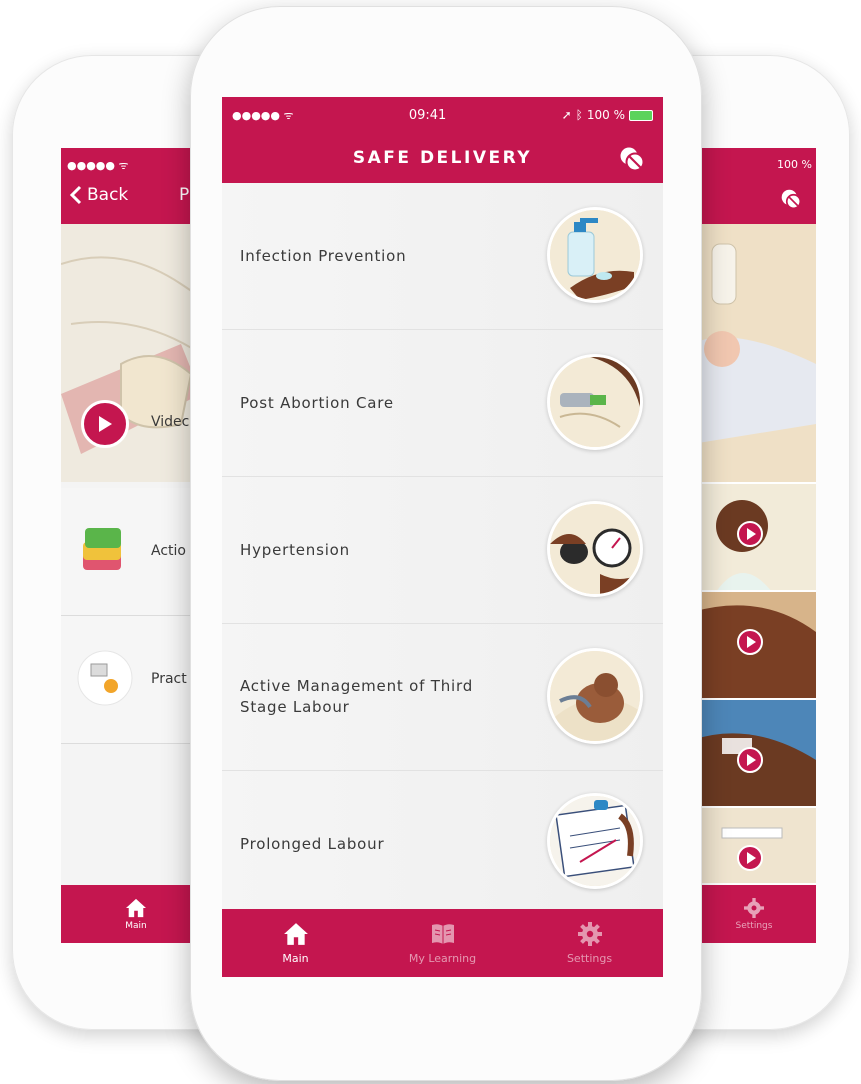 This screenshot has height=1084, width=861. Describe the element at coordinates (136, 925) in the screenshot. I see `left-tab-label: Main` at that location.